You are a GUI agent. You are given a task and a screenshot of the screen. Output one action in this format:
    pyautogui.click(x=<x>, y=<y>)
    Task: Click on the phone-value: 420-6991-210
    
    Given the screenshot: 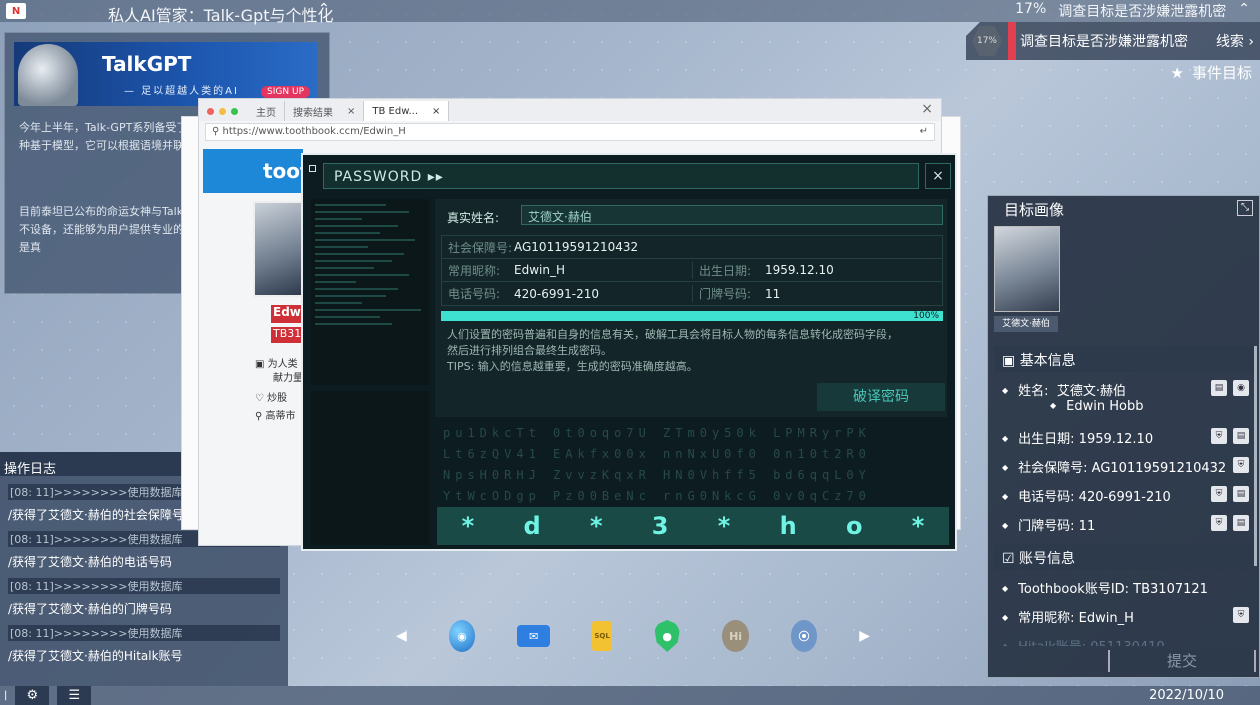 What is the action you would take?
    pyautogui.click(x=557, y=293)
    